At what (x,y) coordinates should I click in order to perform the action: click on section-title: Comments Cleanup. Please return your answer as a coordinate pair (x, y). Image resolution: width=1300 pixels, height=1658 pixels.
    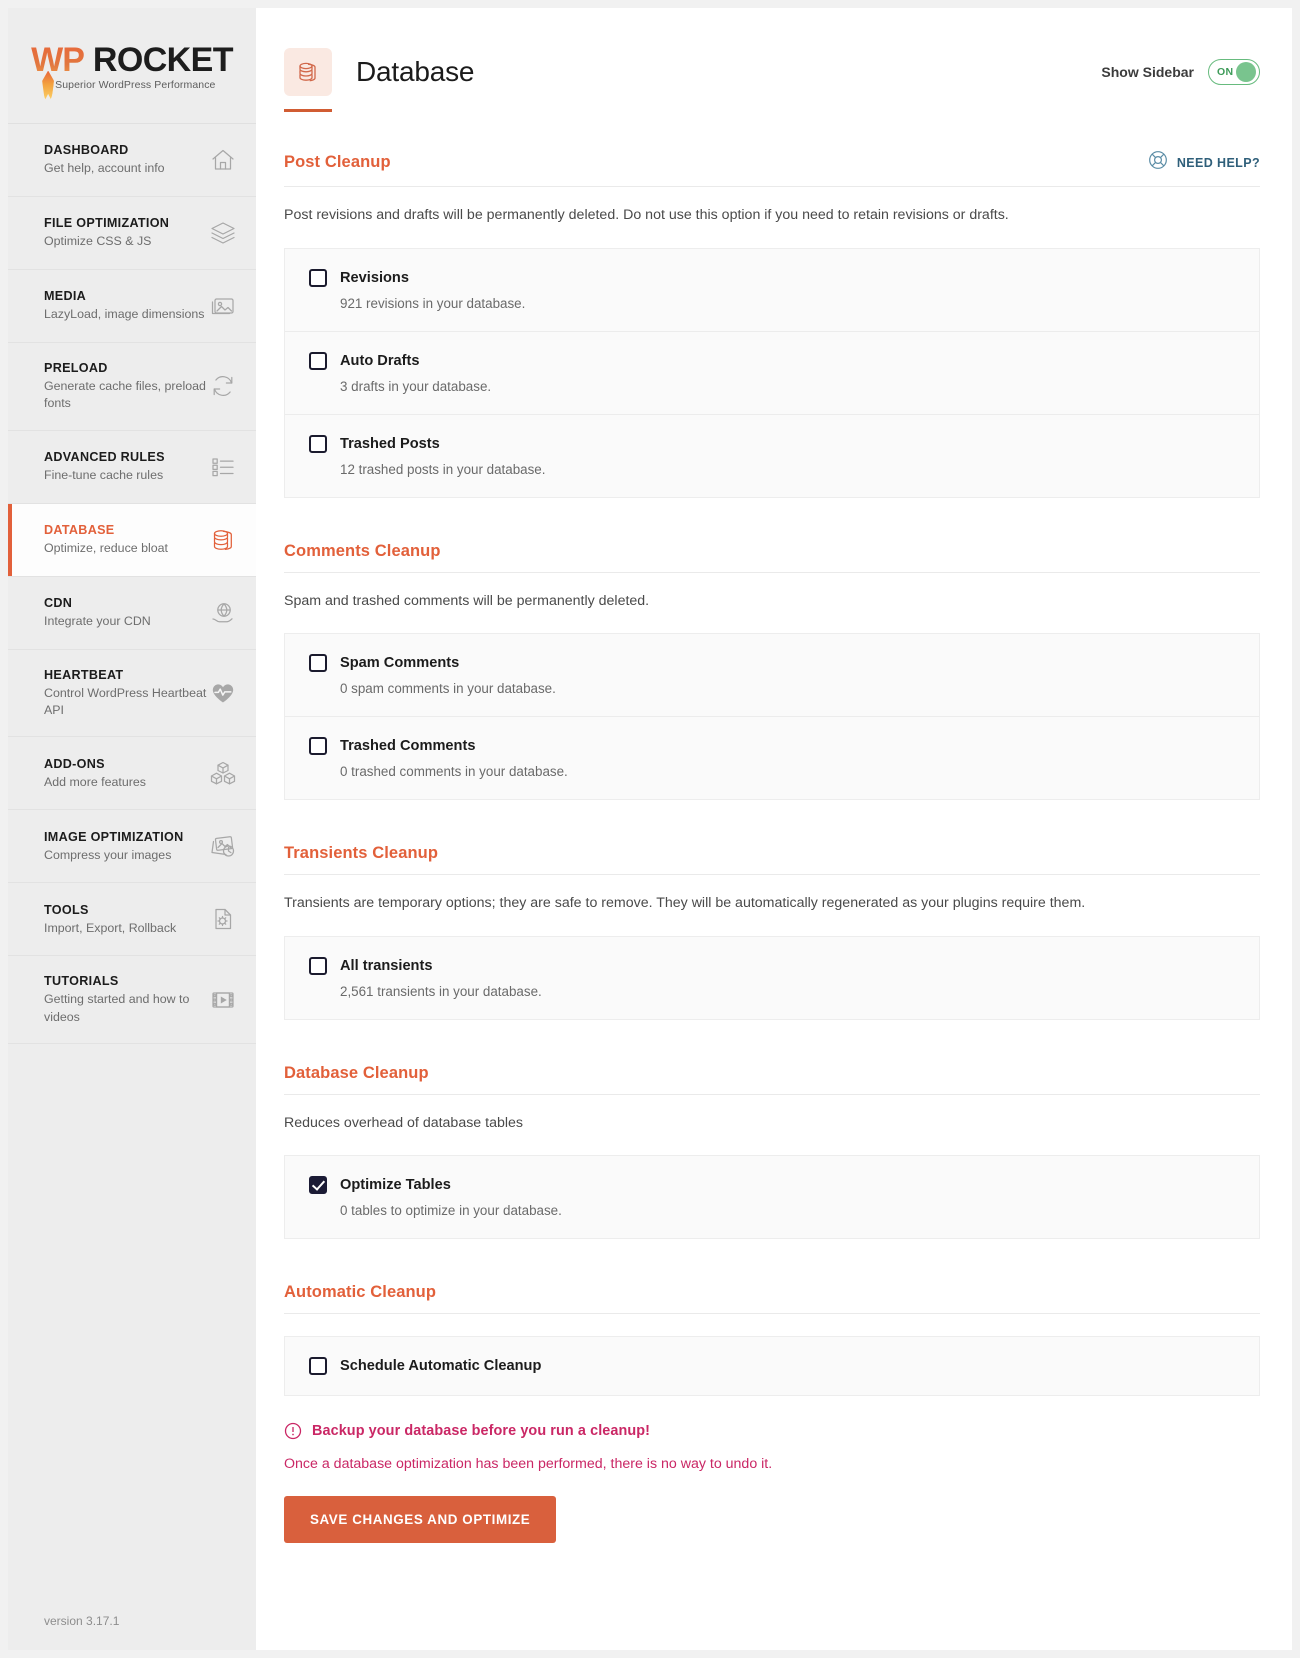
    Looking at the image, I should click on (362, 550).